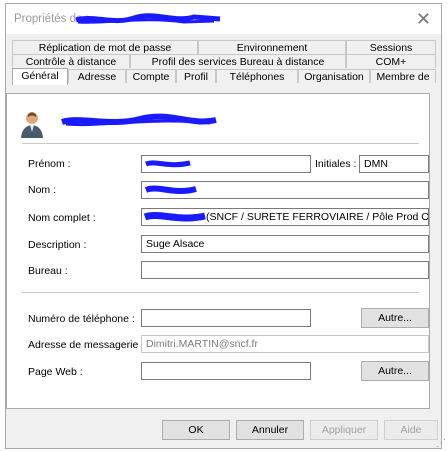 This screenshot has height=451, width=448. Describe the element at coordinates (403, 76) in the screenshot. I see `tab-membre-de: Membre de` at that location.